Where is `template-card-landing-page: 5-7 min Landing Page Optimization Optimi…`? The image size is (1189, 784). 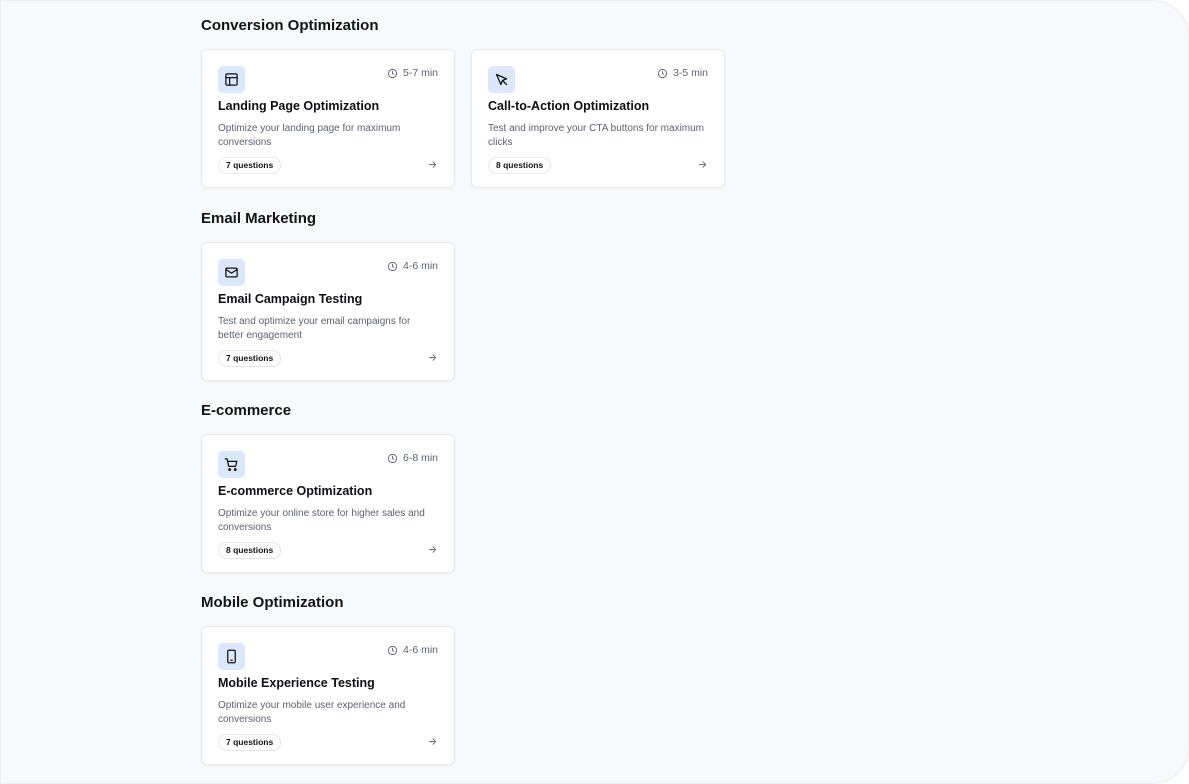 template-card-landing-page: 5-7 min Landing Page Optimization Optimi… is located at coordinates (328, 118).